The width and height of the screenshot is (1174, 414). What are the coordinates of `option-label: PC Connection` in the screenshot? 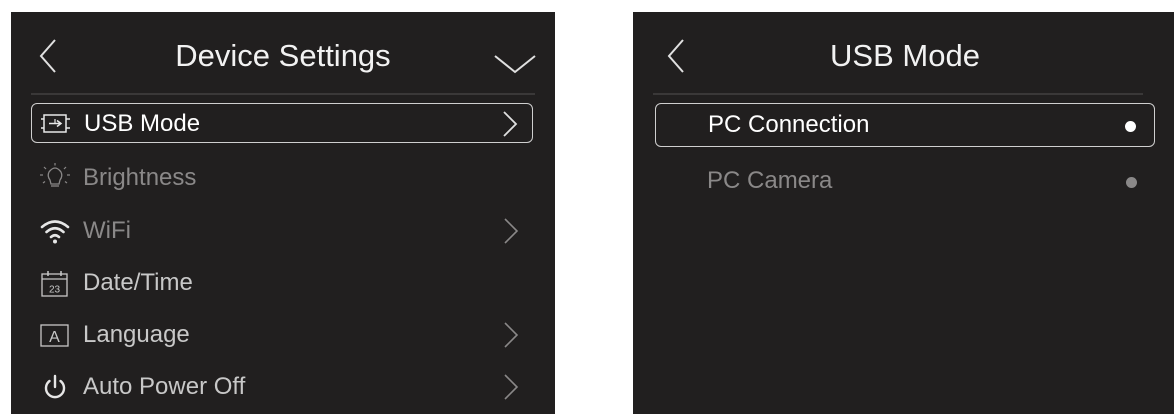 It's located at (789, 124).